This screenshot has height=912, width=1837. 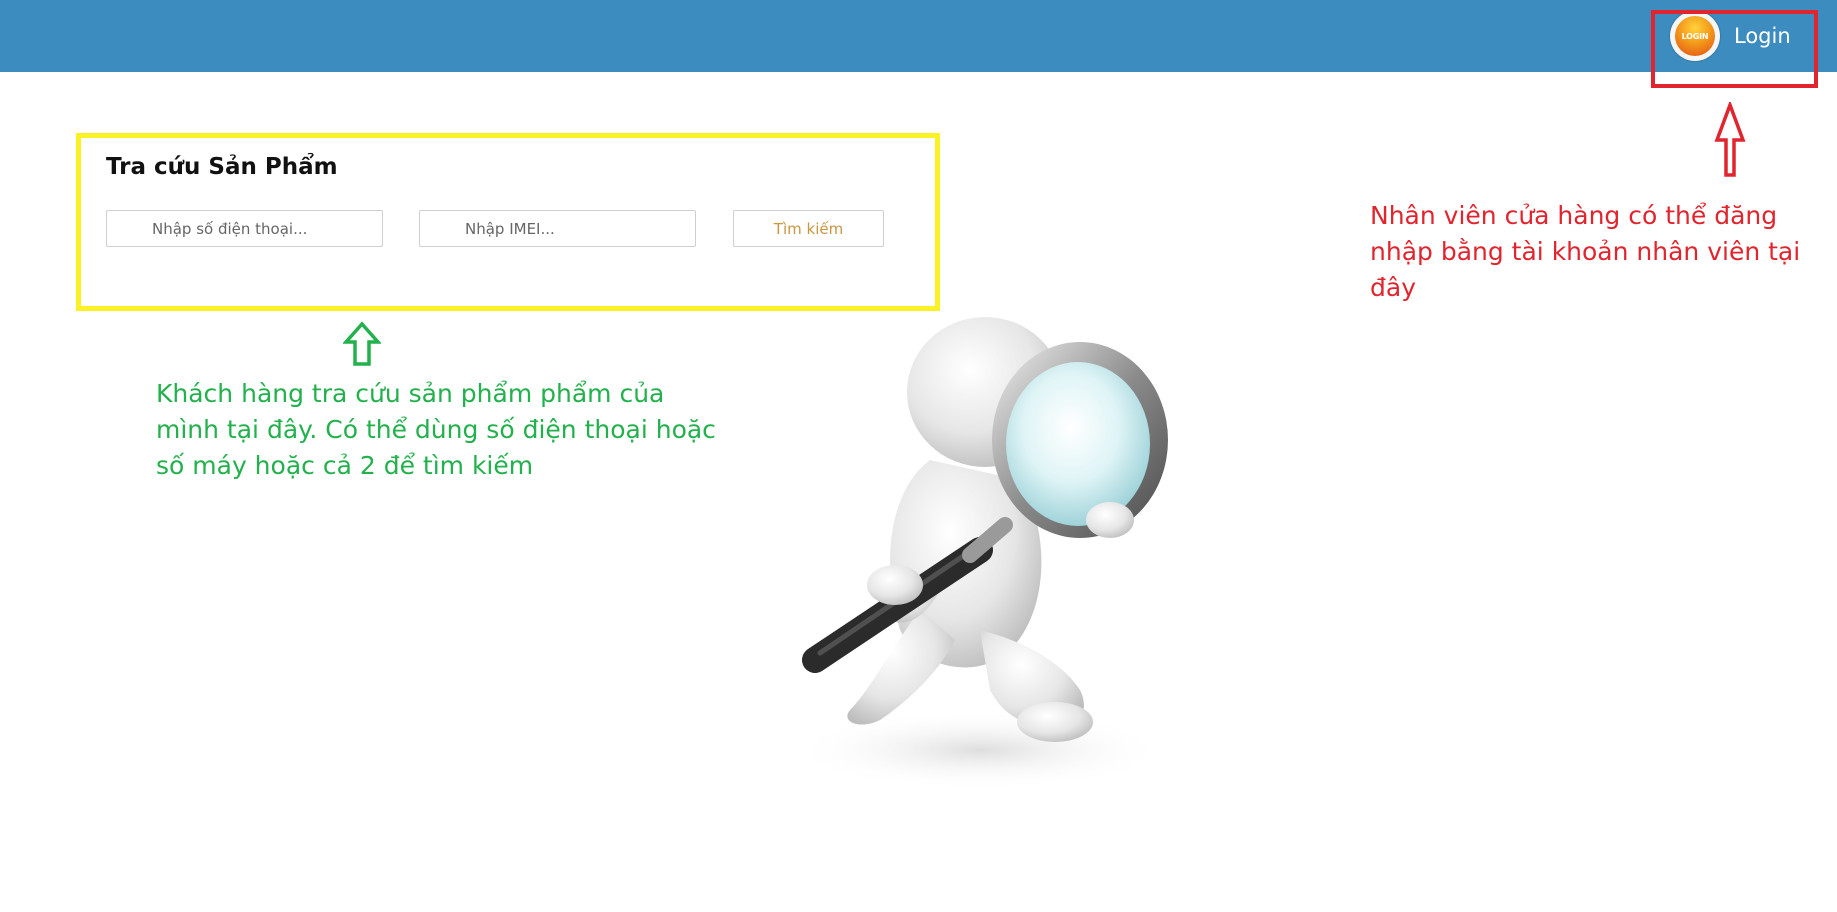 What do you see at coordinates (808, 228) in the screenshot?
I see `search-button: Tìm kiếm` at bounding box center [808, 228].